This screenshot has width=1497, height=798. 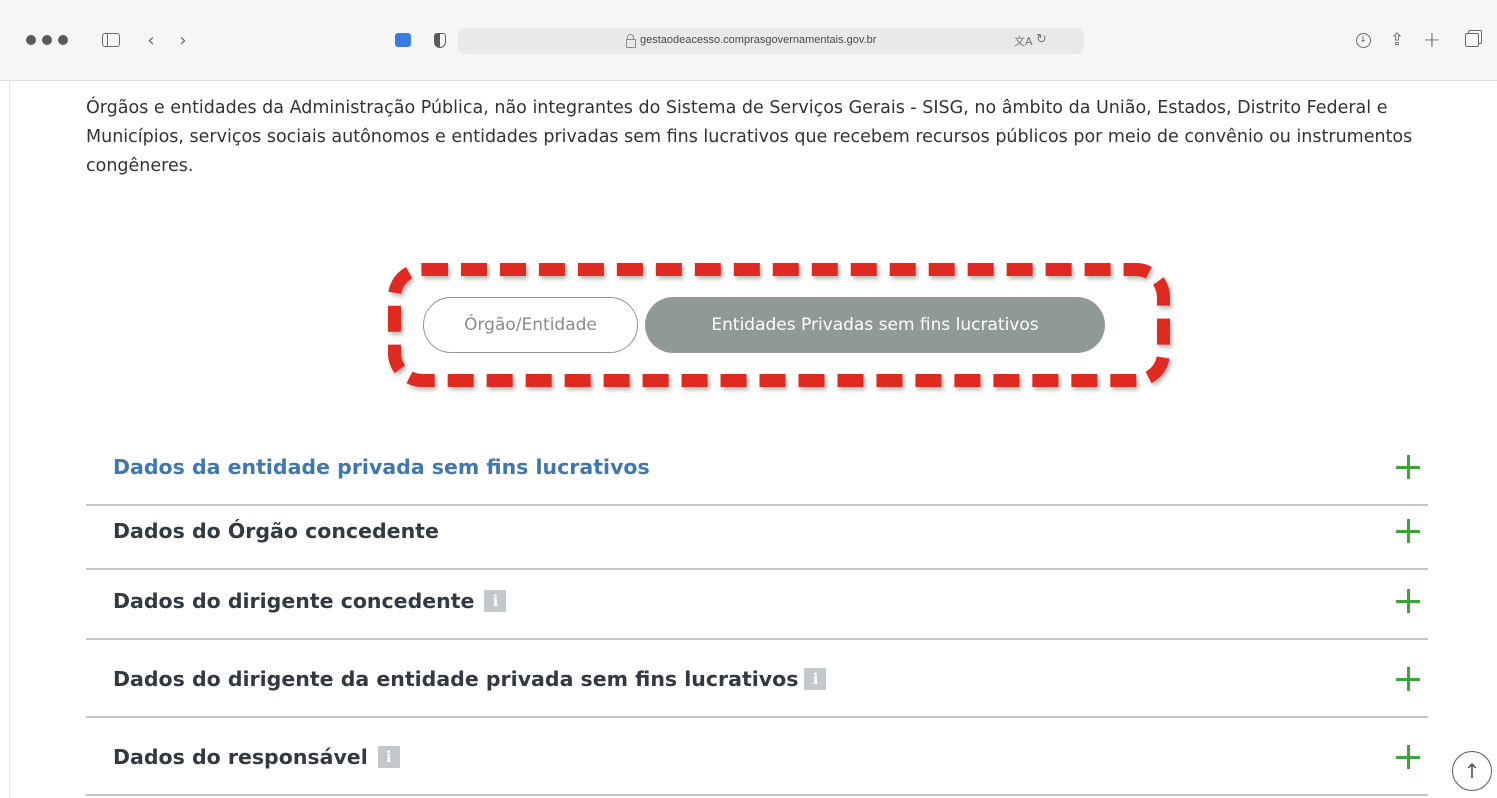 I want to click on back-arrow-icon: ‹, so click(x=151, y=40).